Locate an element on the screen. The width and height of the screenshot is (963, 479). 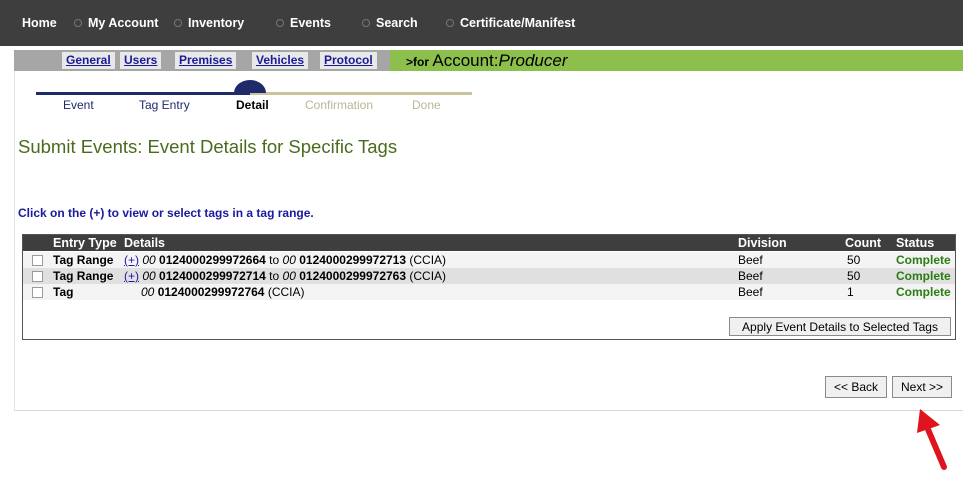
col-division: Division is located at coordinates (762, 243).